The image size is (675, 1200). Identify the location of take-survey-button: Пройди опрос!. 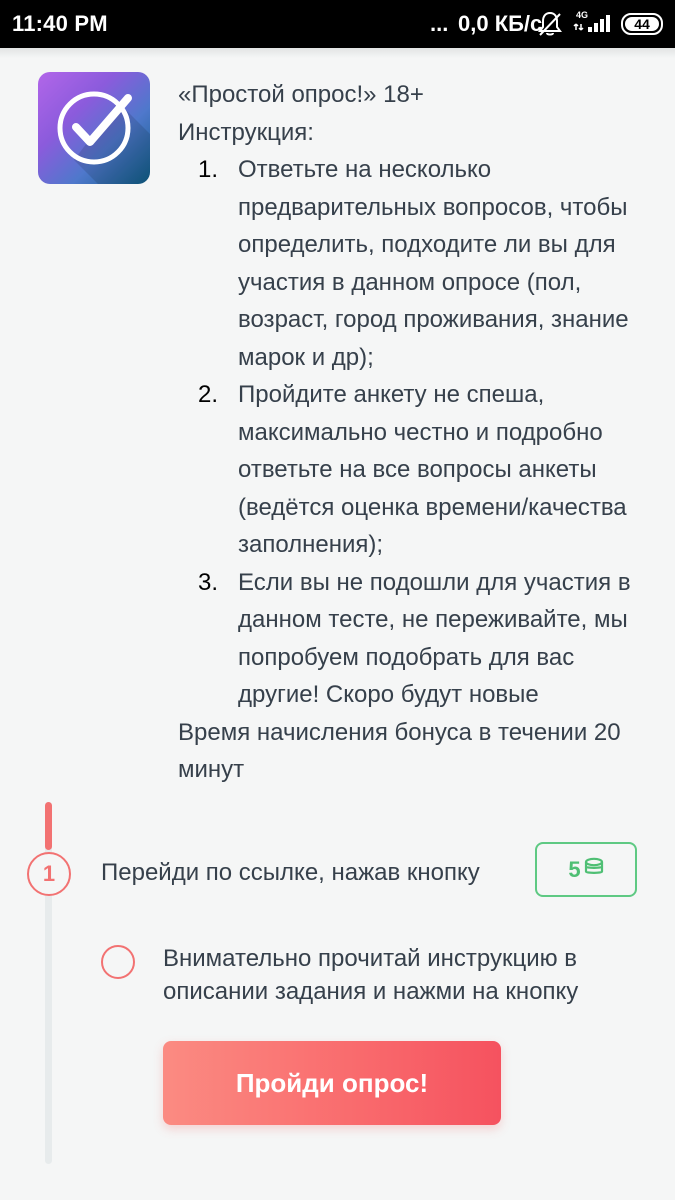
(332, 1083).